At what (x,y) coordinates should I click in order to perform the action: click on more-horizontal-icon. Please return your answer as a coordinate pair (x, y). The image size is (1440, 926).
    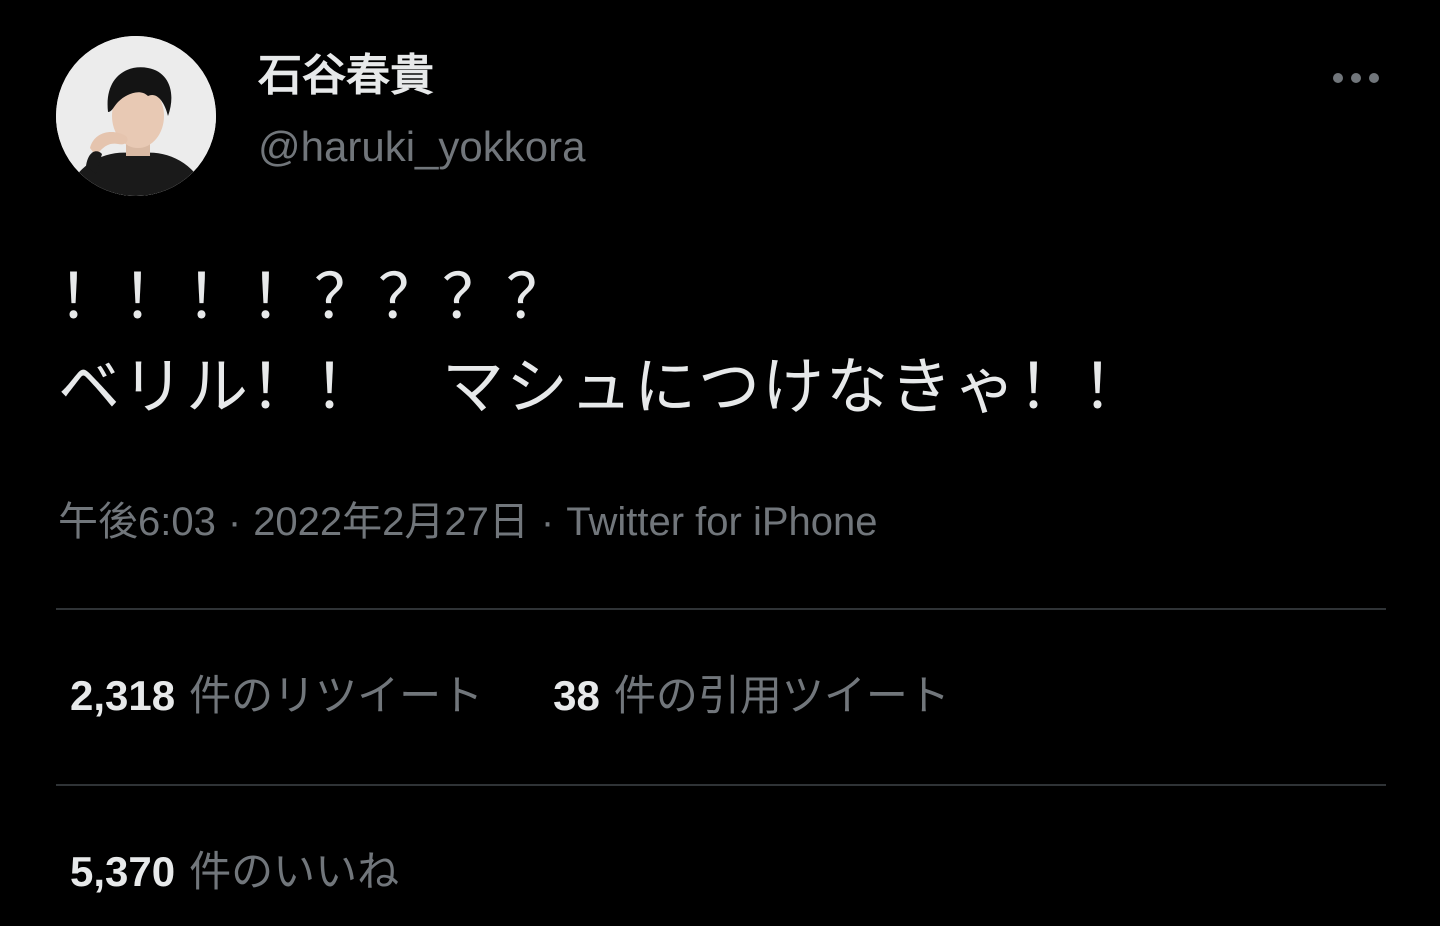
    Looking at the image, I should click on (1356, 78).